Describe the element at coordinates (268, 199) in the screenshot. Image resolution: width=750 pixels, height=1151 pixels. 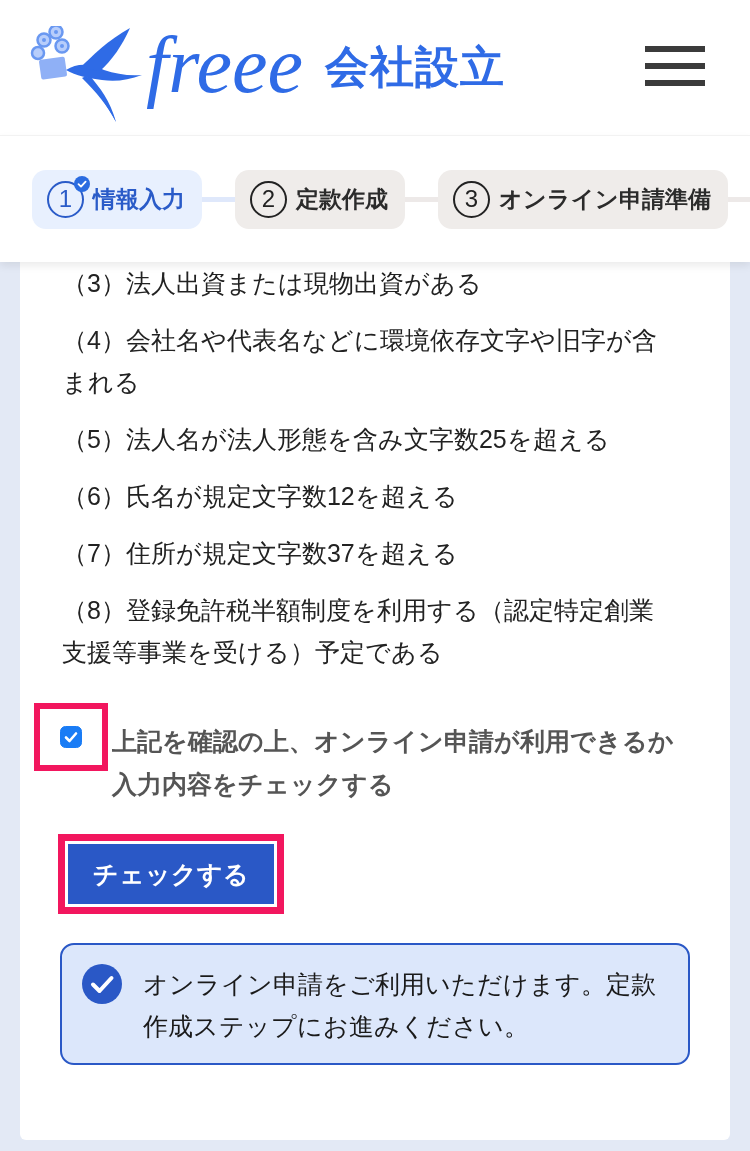
I see `step-number: 2` at that location.